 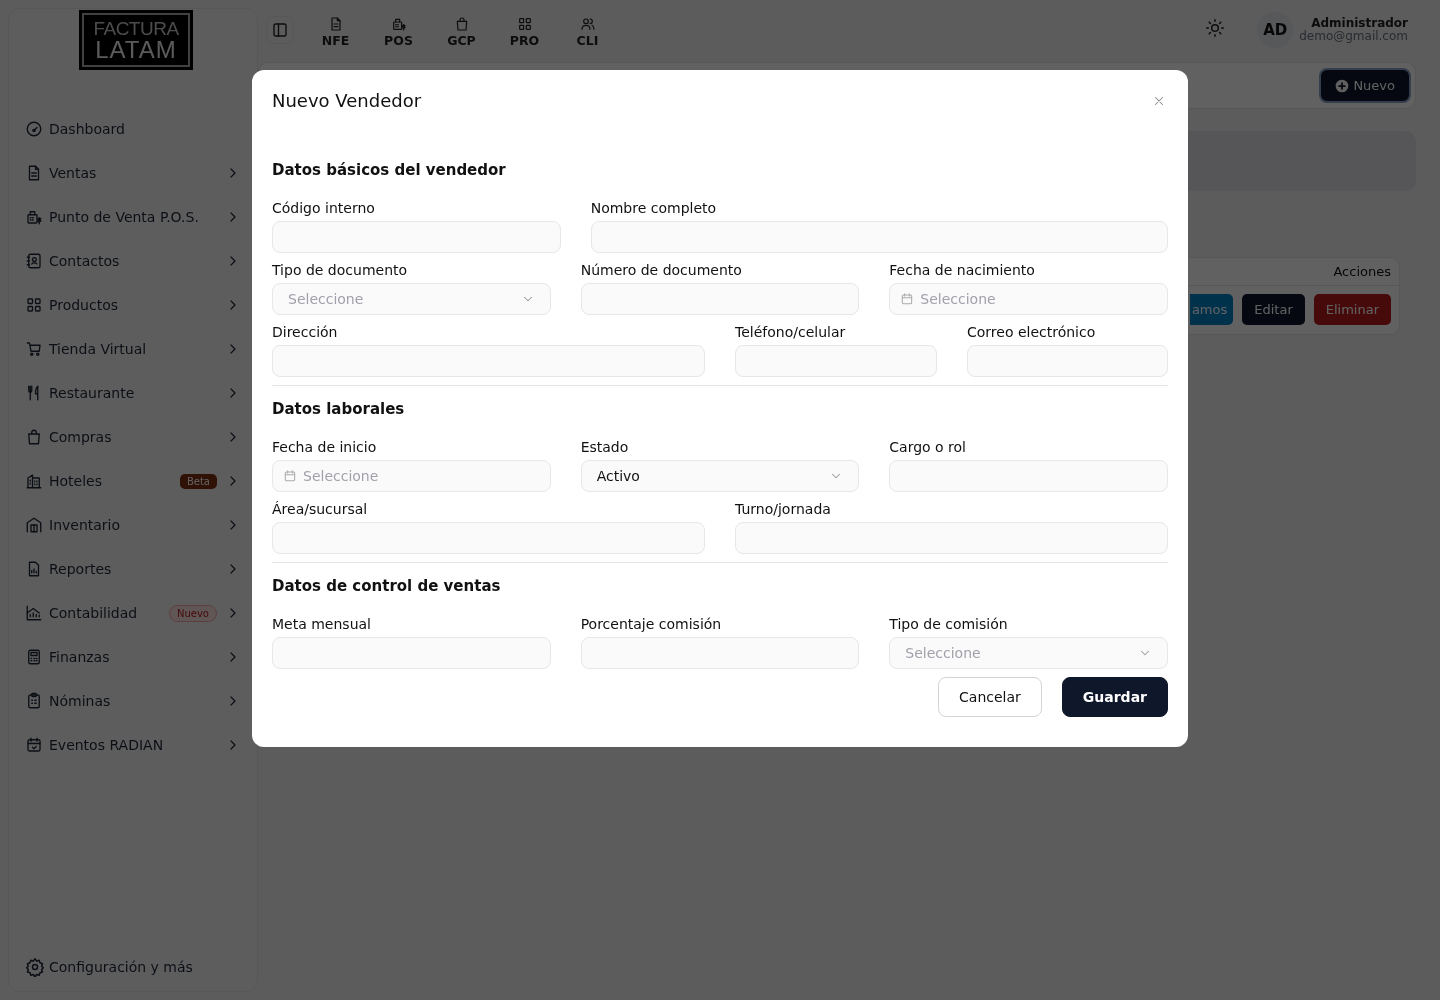 I want to click on settings-link: Configuración y más, so click(x=133, y=967).